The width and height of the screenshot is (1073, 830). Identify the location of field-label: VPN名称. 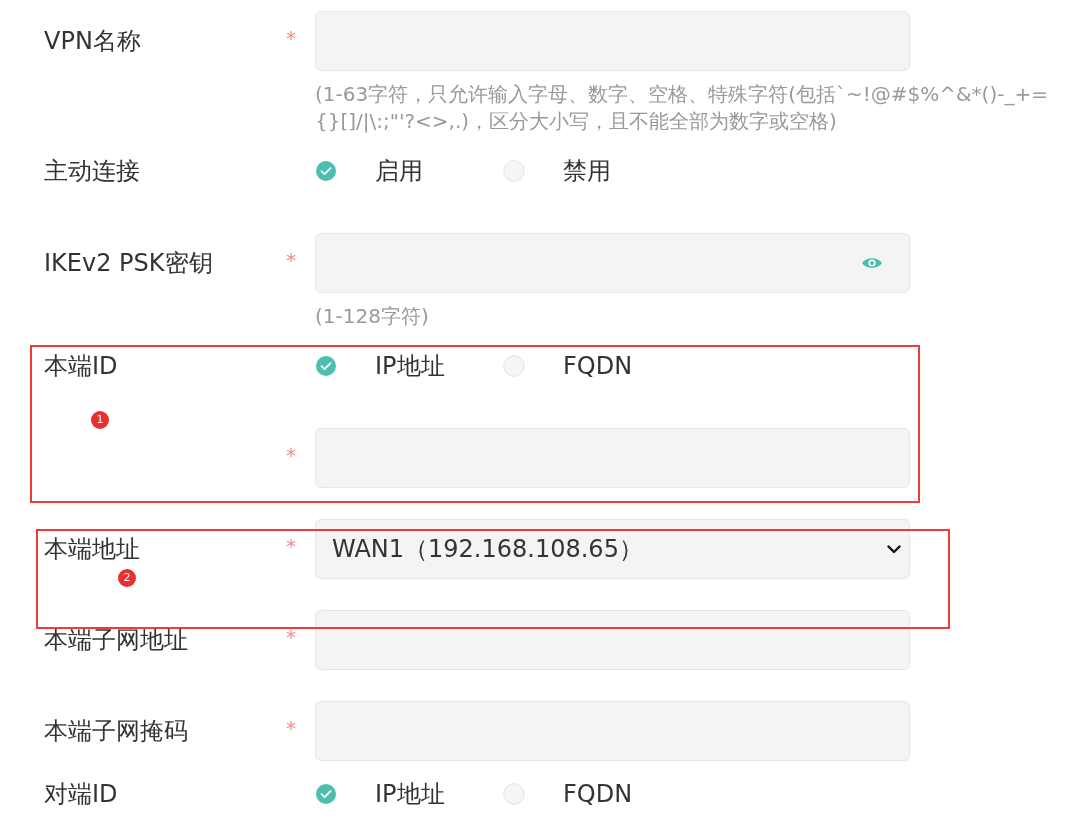
(92, 41).